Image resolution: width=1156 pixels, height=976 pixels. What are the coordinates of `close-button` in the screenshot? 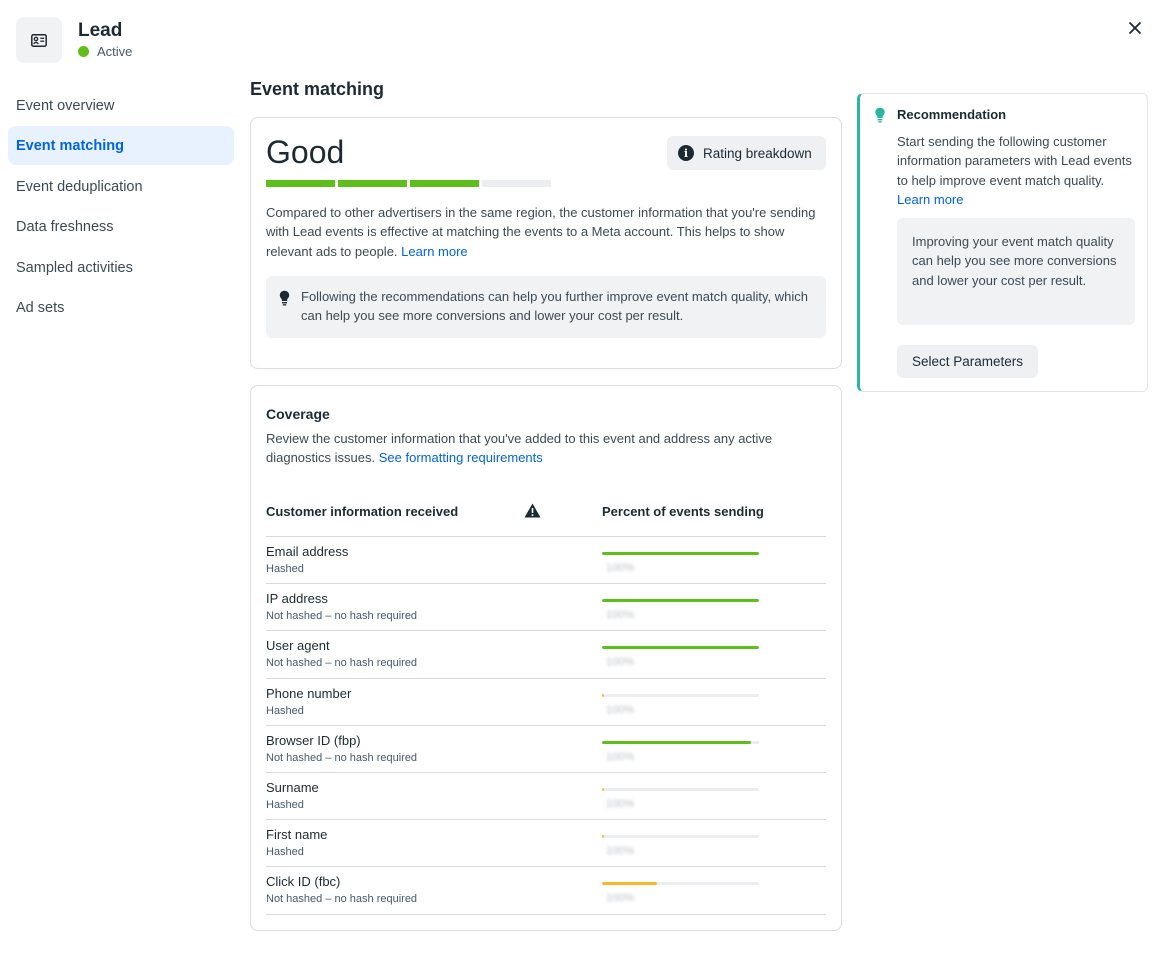 It's located at (1135, 28).